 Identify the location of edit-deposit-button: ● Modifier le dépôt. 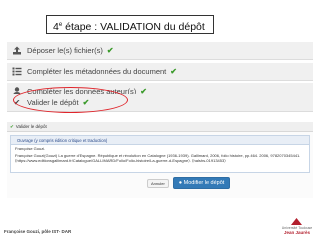
(201, 183).